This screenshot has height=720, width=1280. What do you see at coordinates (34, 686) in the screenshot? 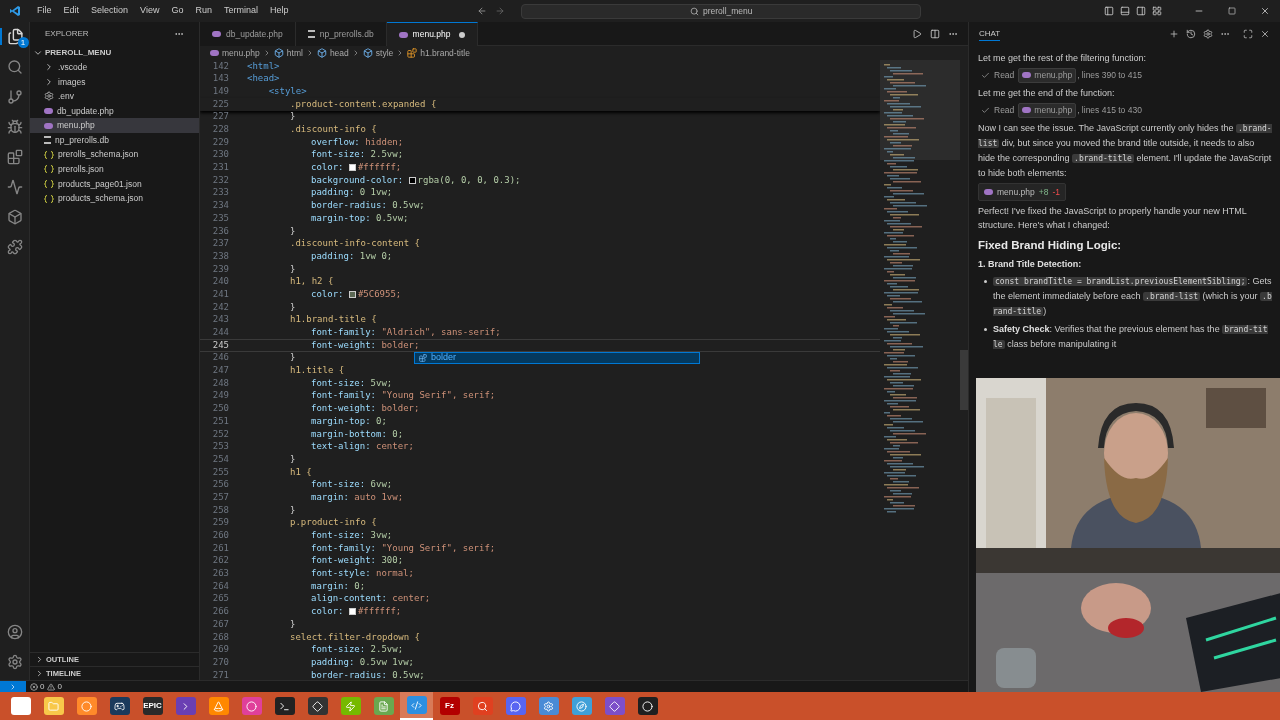
I see `error-icon` at bounding box center [34, 686].